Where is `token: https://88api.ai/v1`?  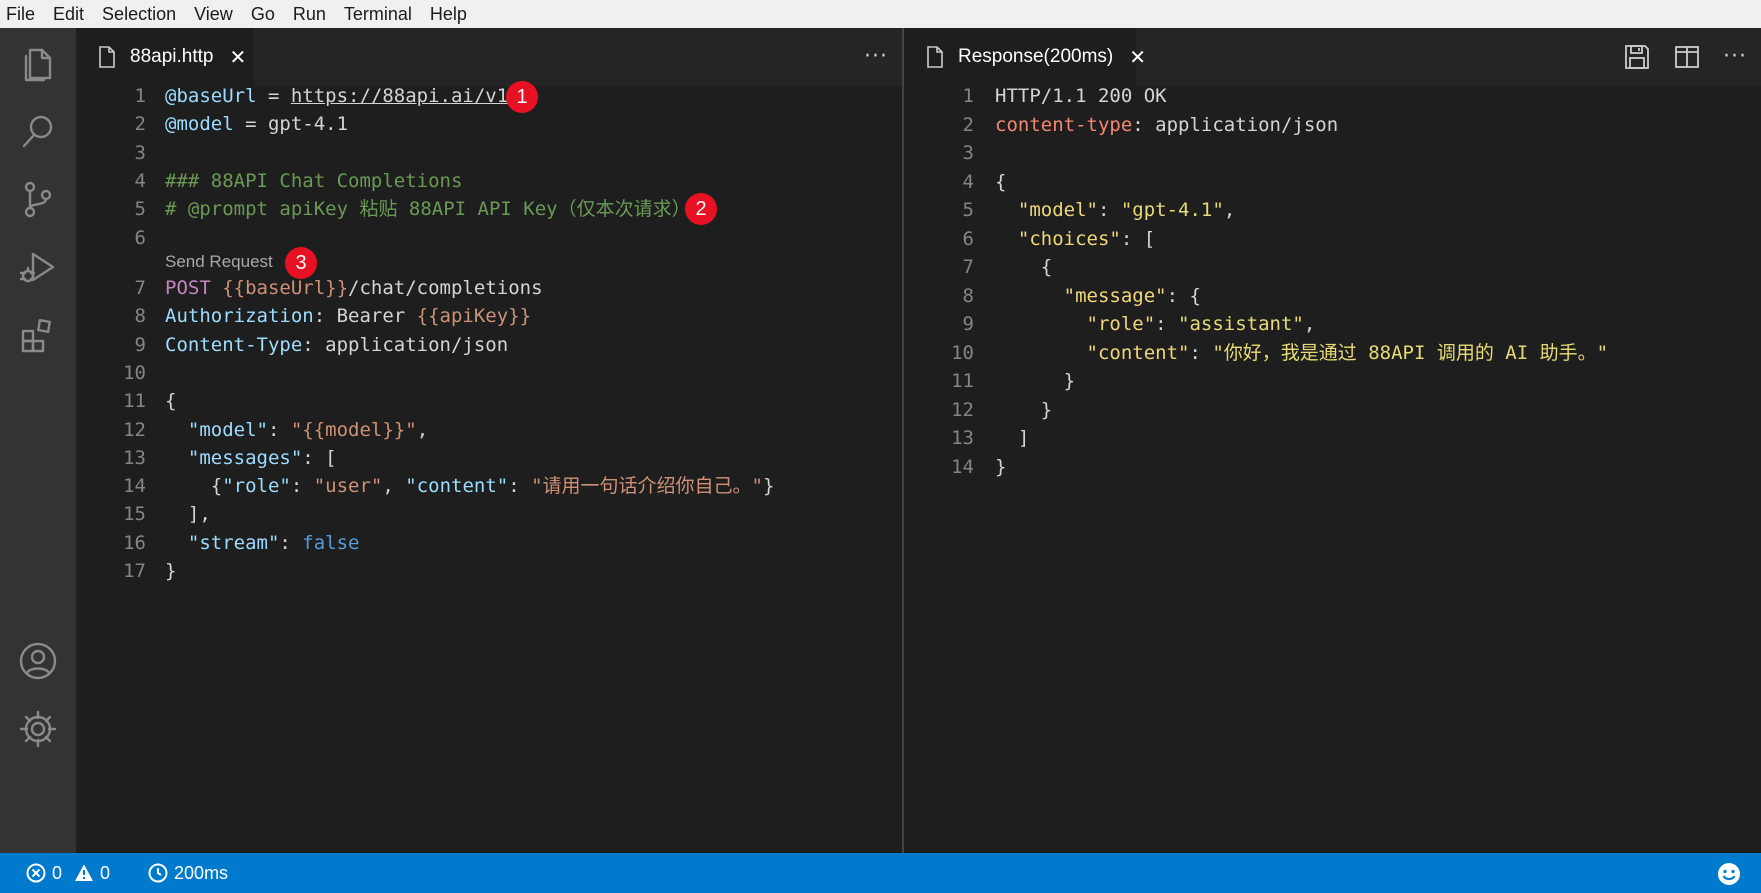
token: https://88api.ai/v1 is located at coordinates (399, 96).